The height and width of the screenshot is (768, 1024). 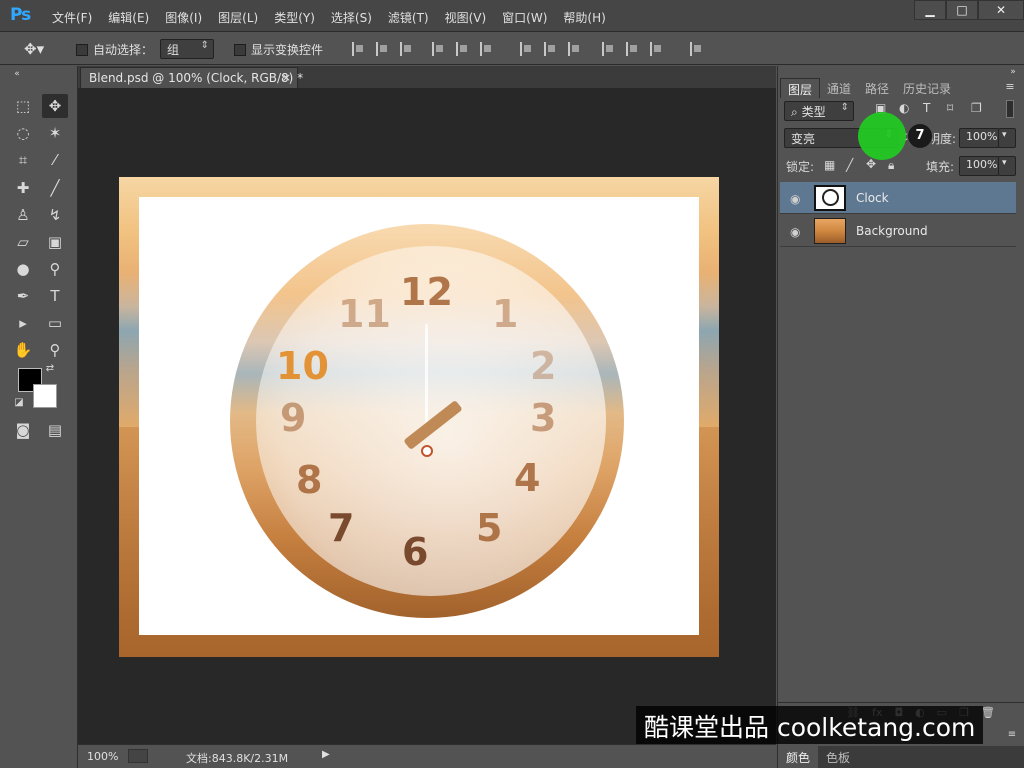 What do you see at coordinates (524, 17) in the screenshot?
I see `menu-window: 窗口(W)` at bounding box center [524, 17].